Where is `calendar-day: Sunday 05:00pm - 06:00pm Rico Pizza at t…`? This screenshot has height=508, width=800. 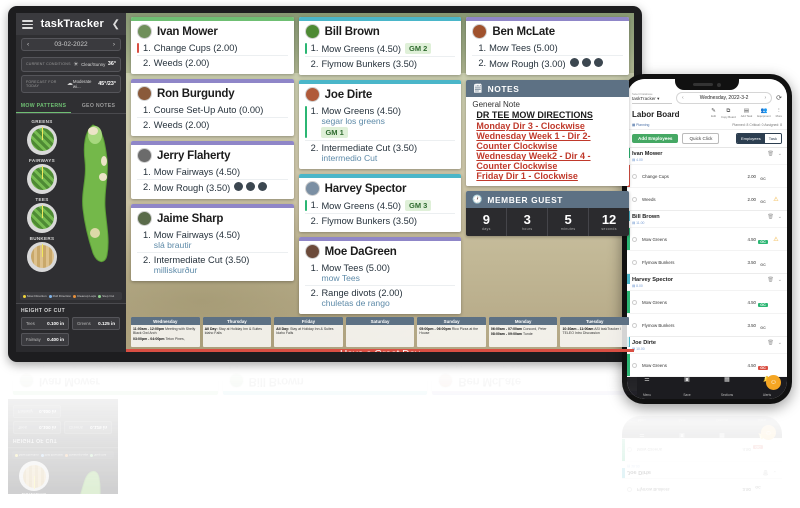
calendar-day: Sunday 05:00pm - 06:00pm Rico Pizza at t… is located at coordinates (451, 332).